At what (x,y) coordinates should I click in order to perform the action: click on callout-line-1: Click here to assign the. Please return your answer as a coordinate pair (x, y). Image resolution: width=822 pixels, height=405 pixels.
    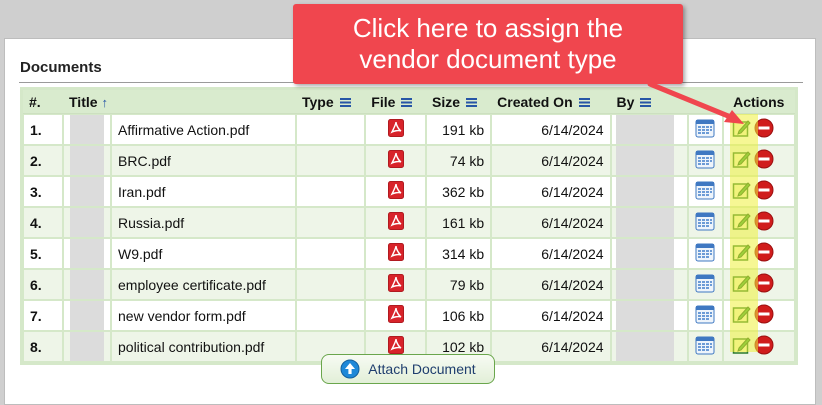
    Looking at the image, I should click on (488, 28).